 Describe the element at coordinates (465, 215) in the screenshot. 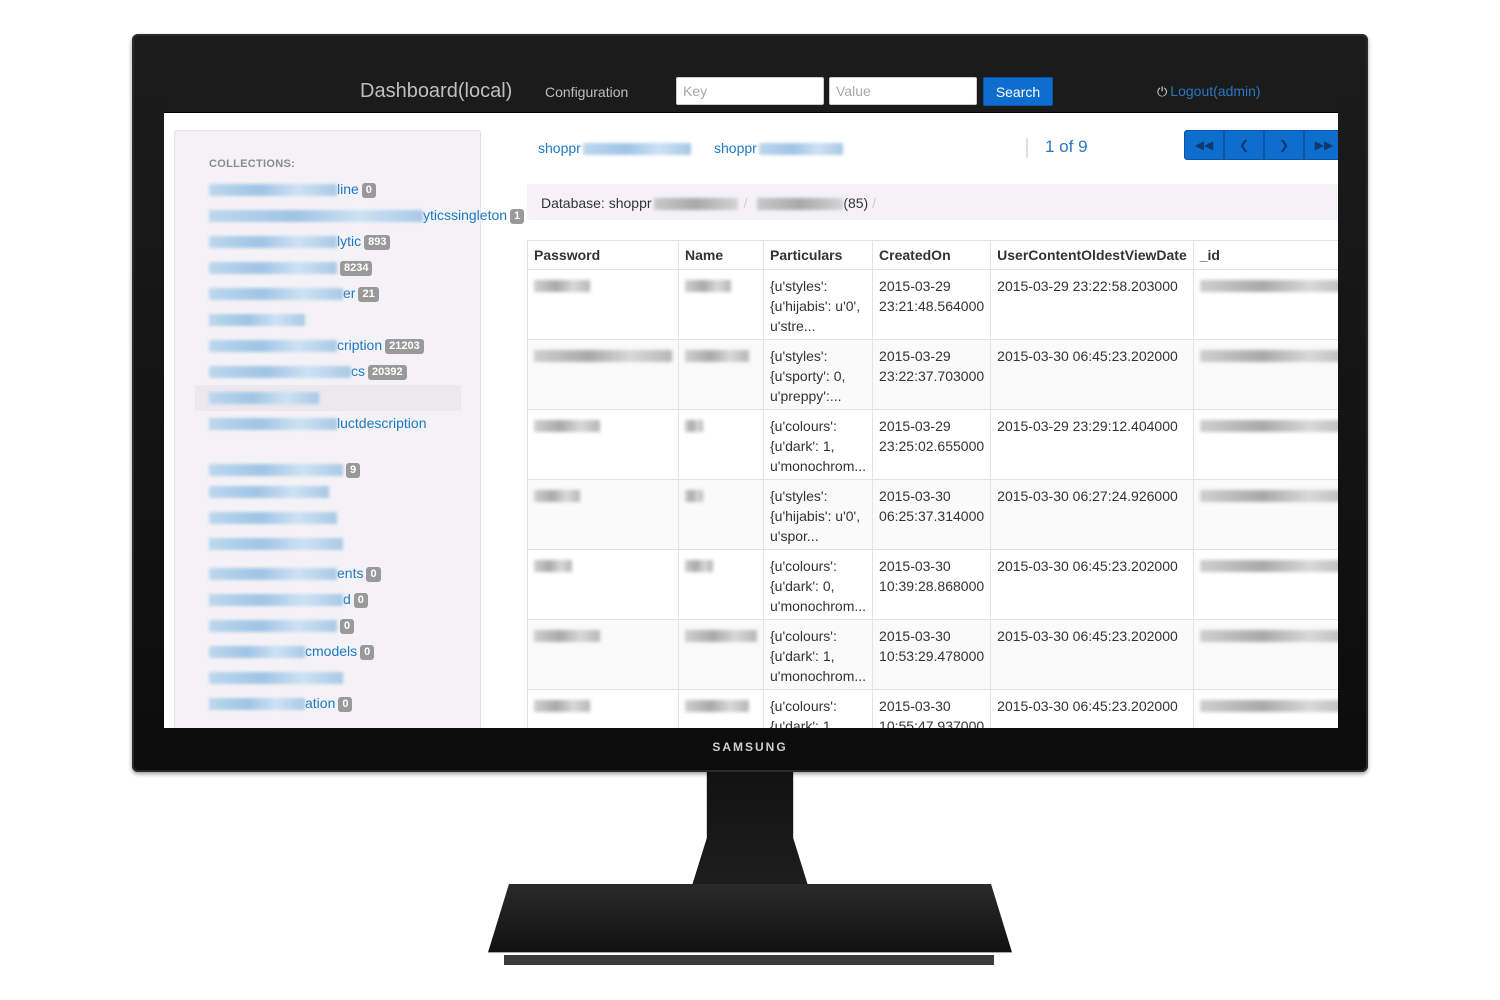

I see `collection-name: yticssingleton` at that location.